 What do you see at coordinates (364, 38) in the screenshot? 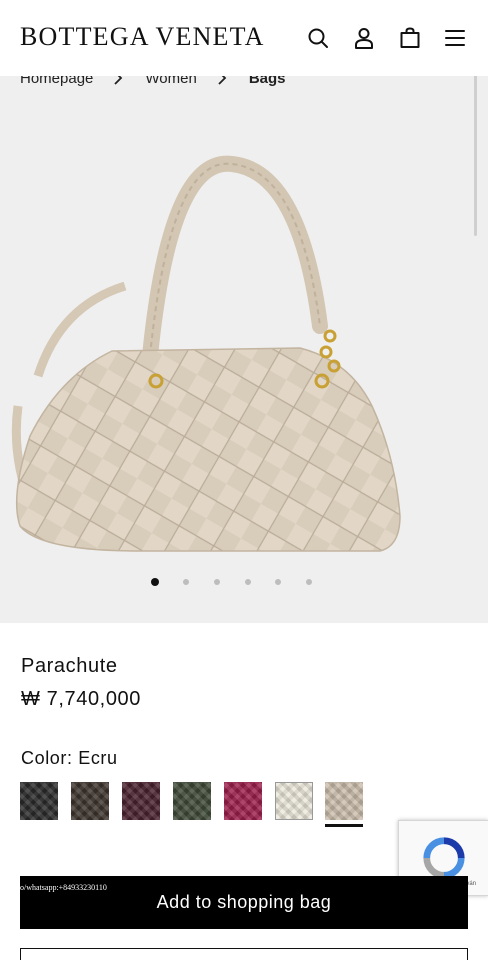
I see `account-icon` at bounding box center [364, 38].